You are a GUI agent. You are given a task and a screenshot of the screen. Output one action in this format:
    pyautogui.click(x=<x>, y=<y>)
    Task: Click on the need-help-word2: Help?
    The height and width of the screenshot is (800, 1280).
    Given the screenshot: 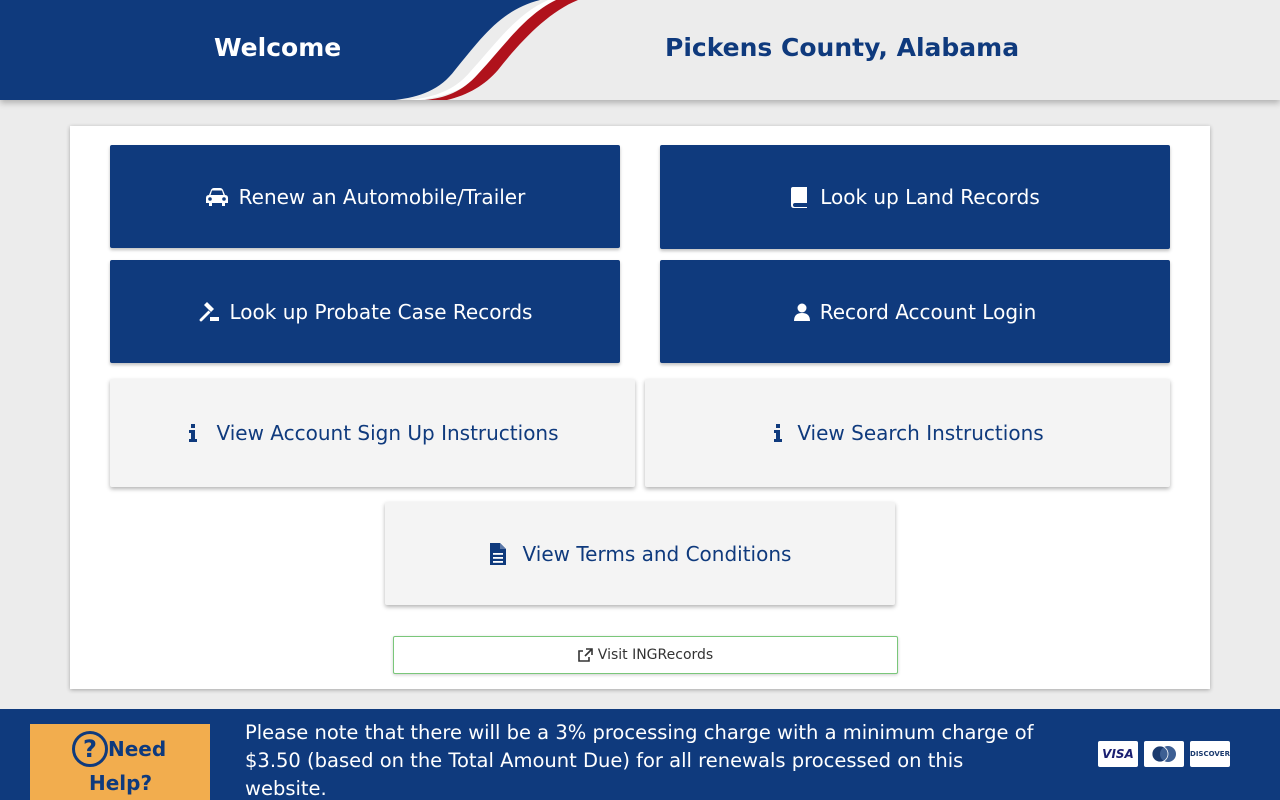 What is the action you would take?
    pyautogui.click(x=121, y=783)
    